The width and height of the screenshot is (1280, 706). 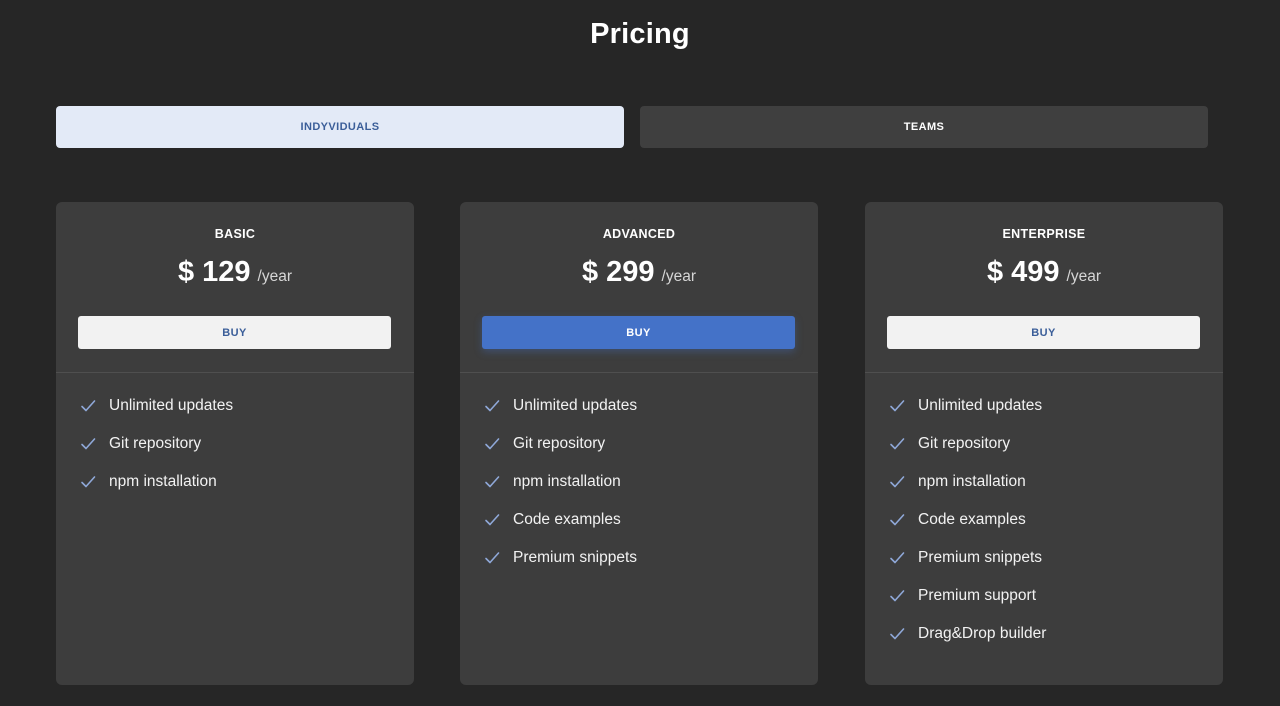 I want to click on plan-card-header: BASIC $ 129 /year BUY, so click(x=235, y=287).